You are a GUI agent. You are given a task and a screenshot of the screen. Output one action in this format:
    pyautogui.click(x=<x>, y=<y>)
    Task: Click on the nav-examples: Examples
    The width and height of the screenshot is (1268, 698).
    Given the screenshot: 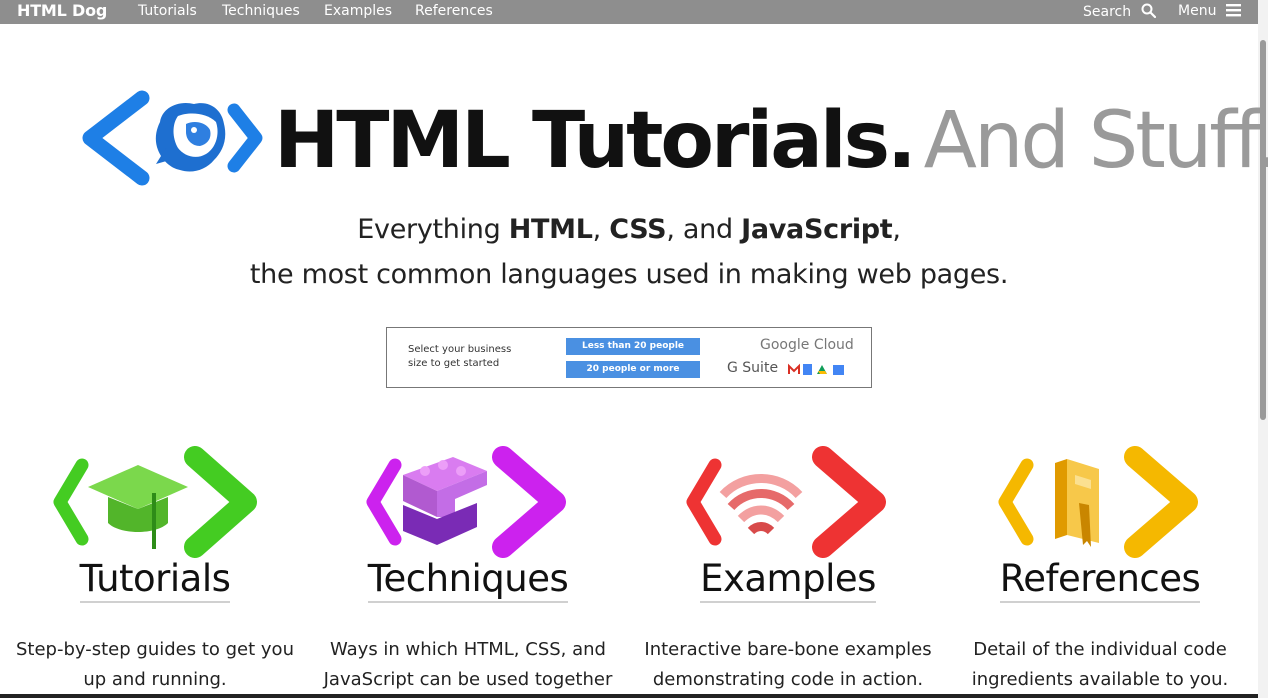 What is the action you would take?
    pyautogui.click(x=358, y=11)
    